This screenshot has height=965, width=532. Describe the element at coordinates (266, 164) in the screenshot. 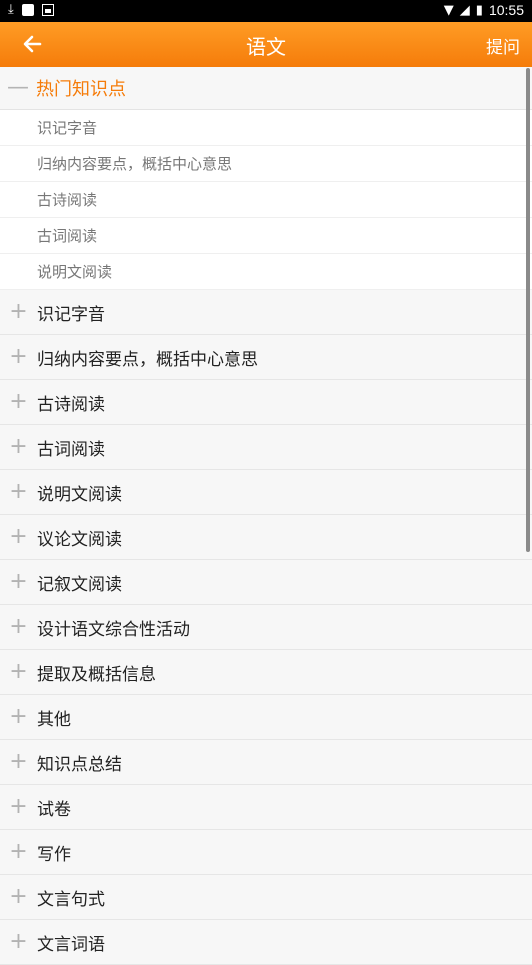

I see `hot-topic-item: 归纳内容要点，概括中心意思` at that location.